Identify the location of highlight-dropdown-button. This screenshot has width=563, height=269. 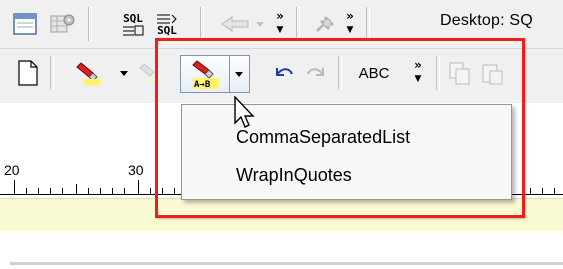
(124, 73).